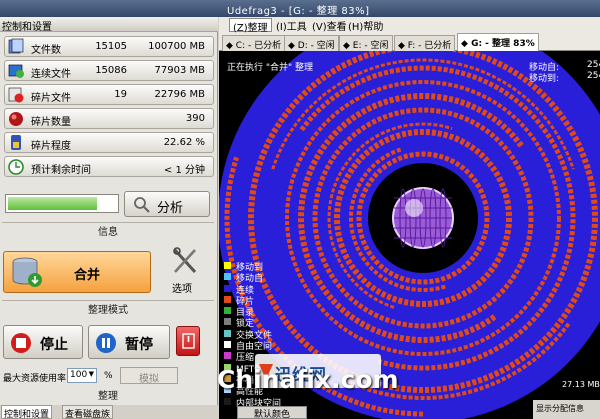 This screenshot has height=419, width=600. I want to click on stat-label: 碎片文件, so click(51, 98).